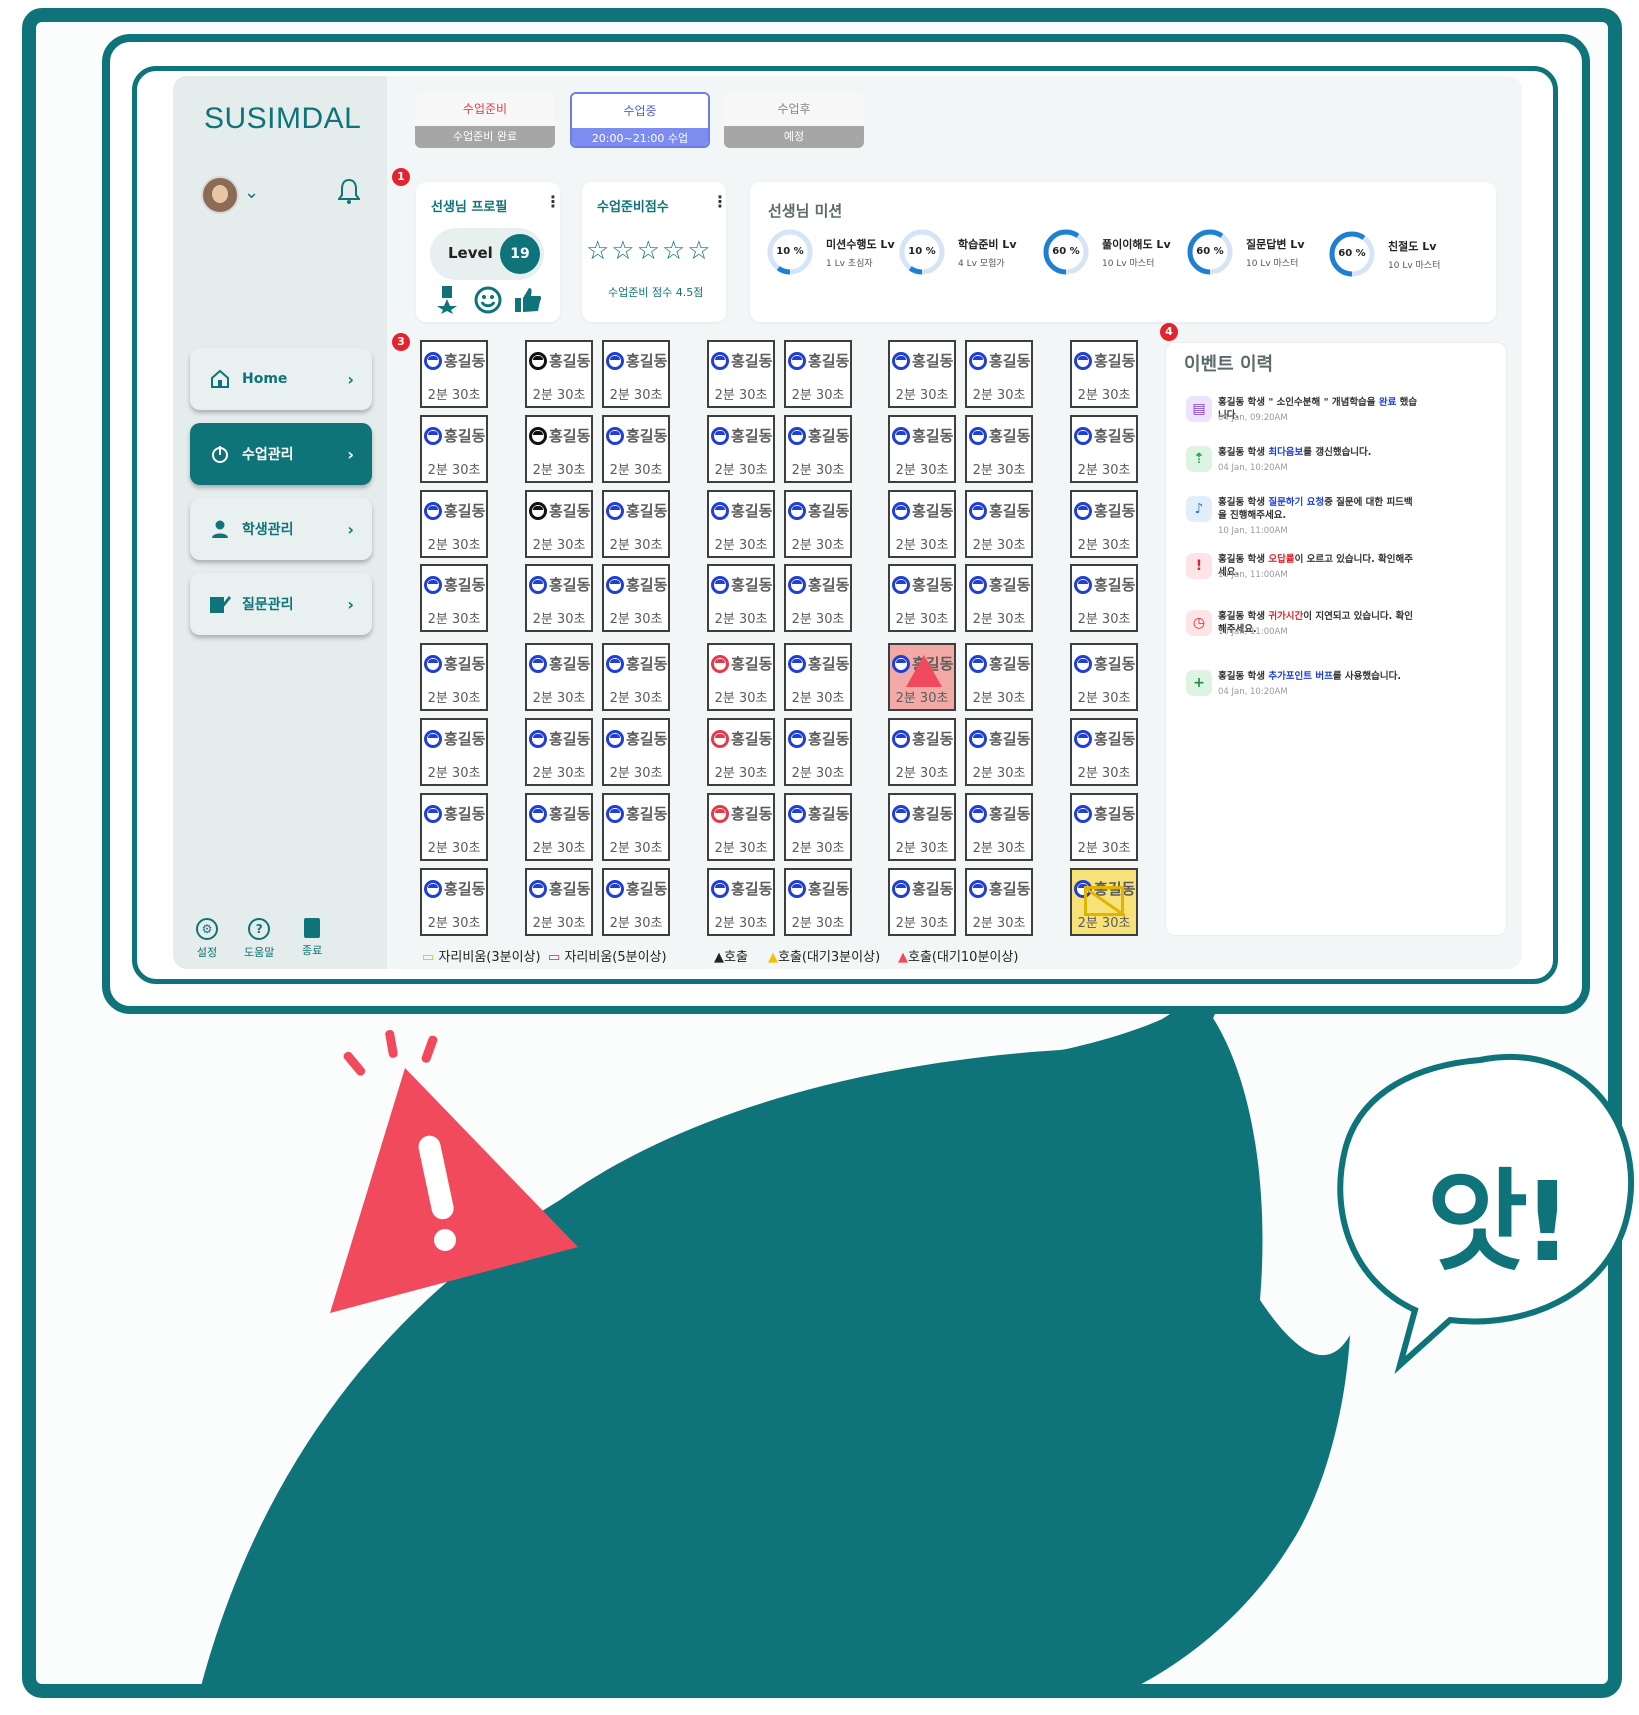  I want to click on mission-item: 10 % 미션수행도 Lv 1 Lv 초심자, so click(830, 252).